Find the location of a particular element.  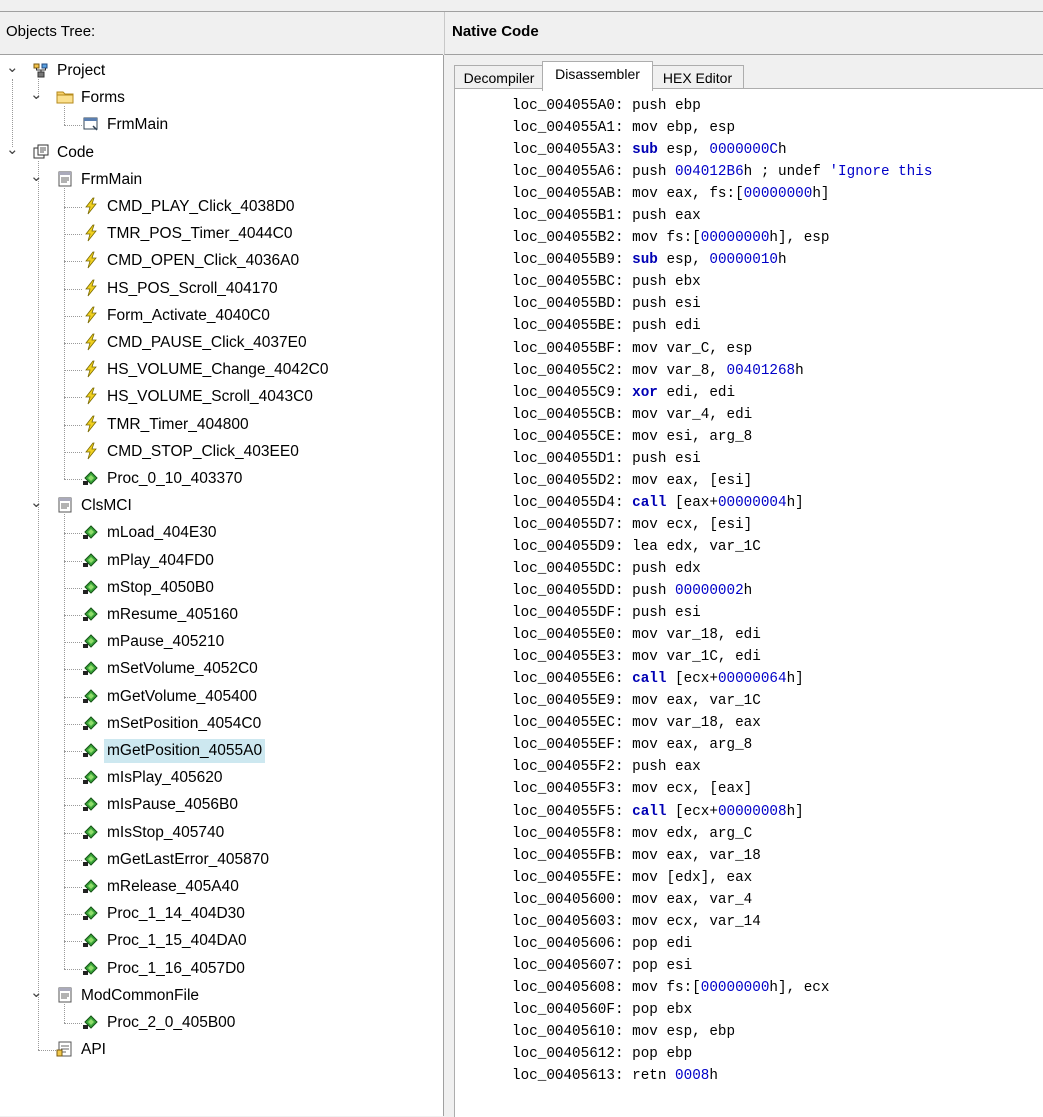

tab-hex-editor: HEX Editor is located at coordinates (697, 77).